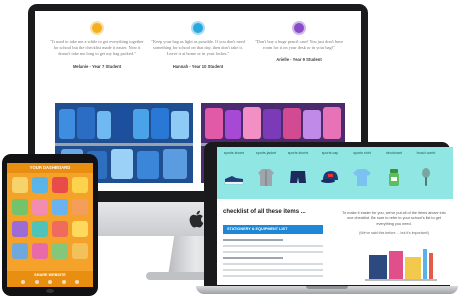 The height and width of the screenshot is (300, 460). Describe the element at coordinates (234, 180) in the screenshot. I see `sneaker-icon` at that location.